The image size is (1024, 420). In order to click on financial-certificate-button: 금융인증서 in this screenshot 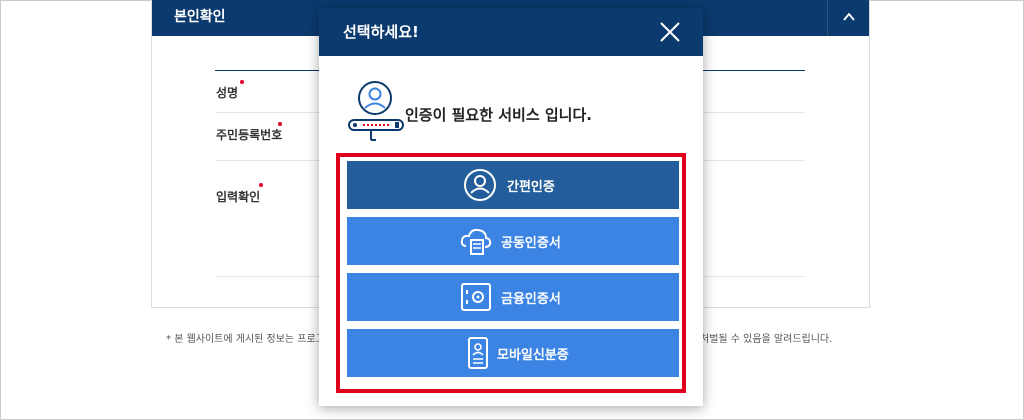, I will do `click(513, 297)`.